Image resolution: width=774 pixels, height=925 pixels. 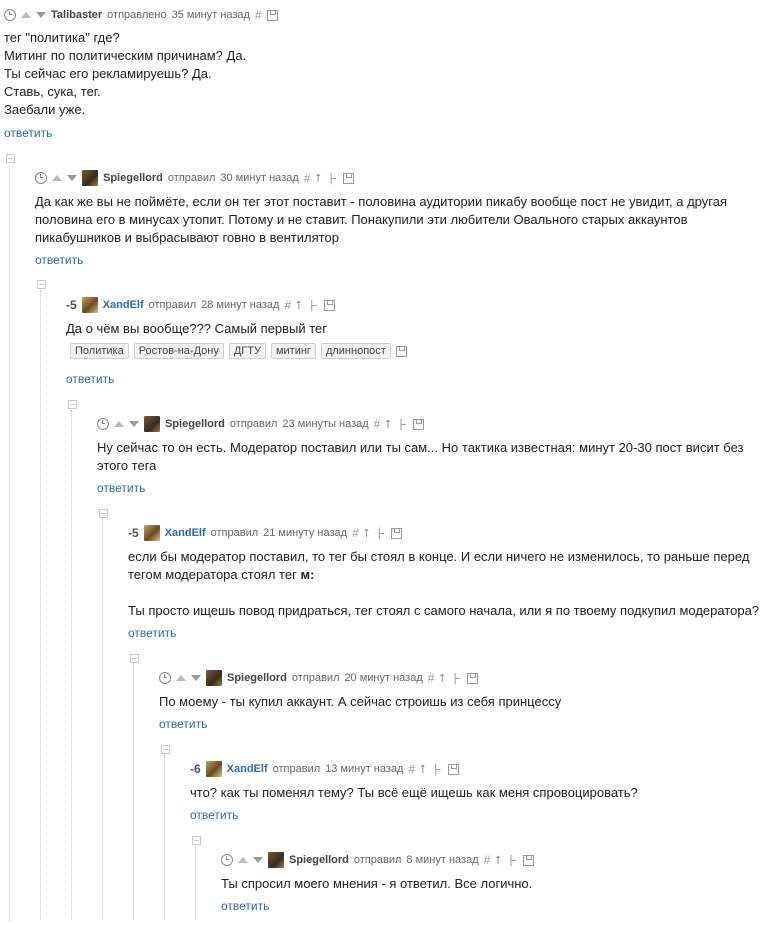 I want to click on bold-word: м:, so click(x=307, y=574).